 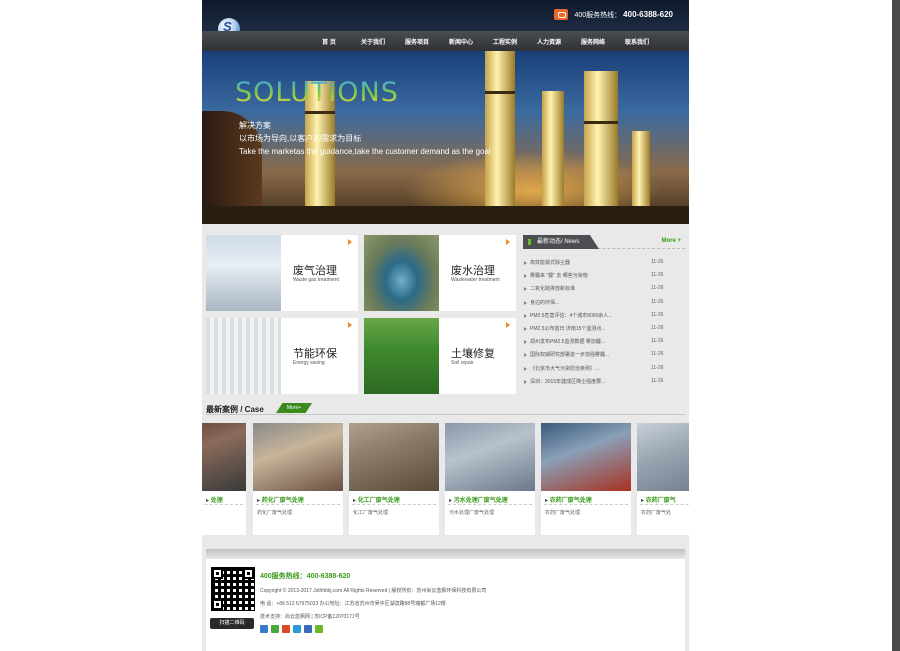 I want to click on case-card: 处理, so click(x=224, y=479).